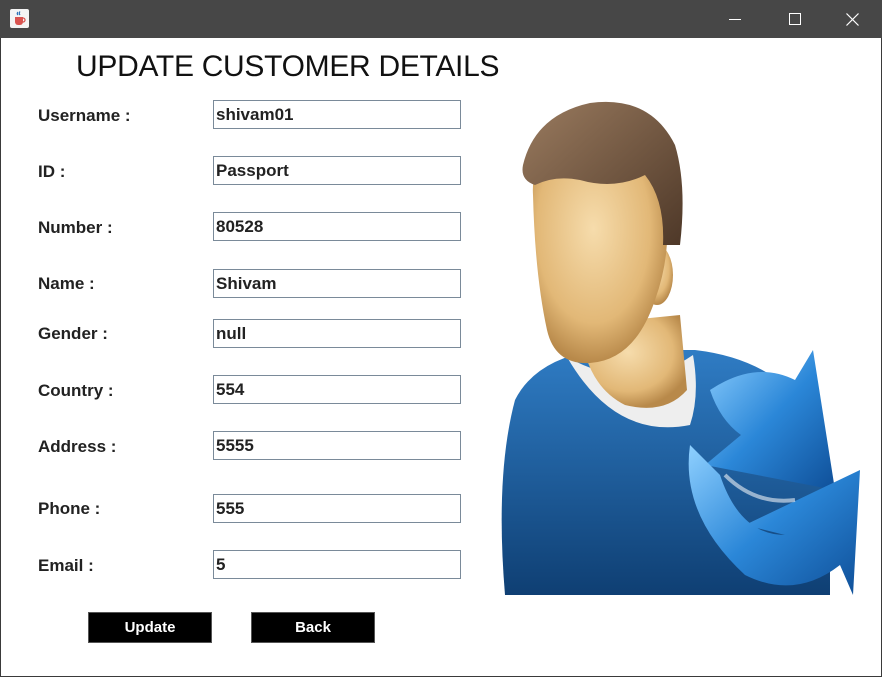  I want to click on id-field-box, so click(337, 170).